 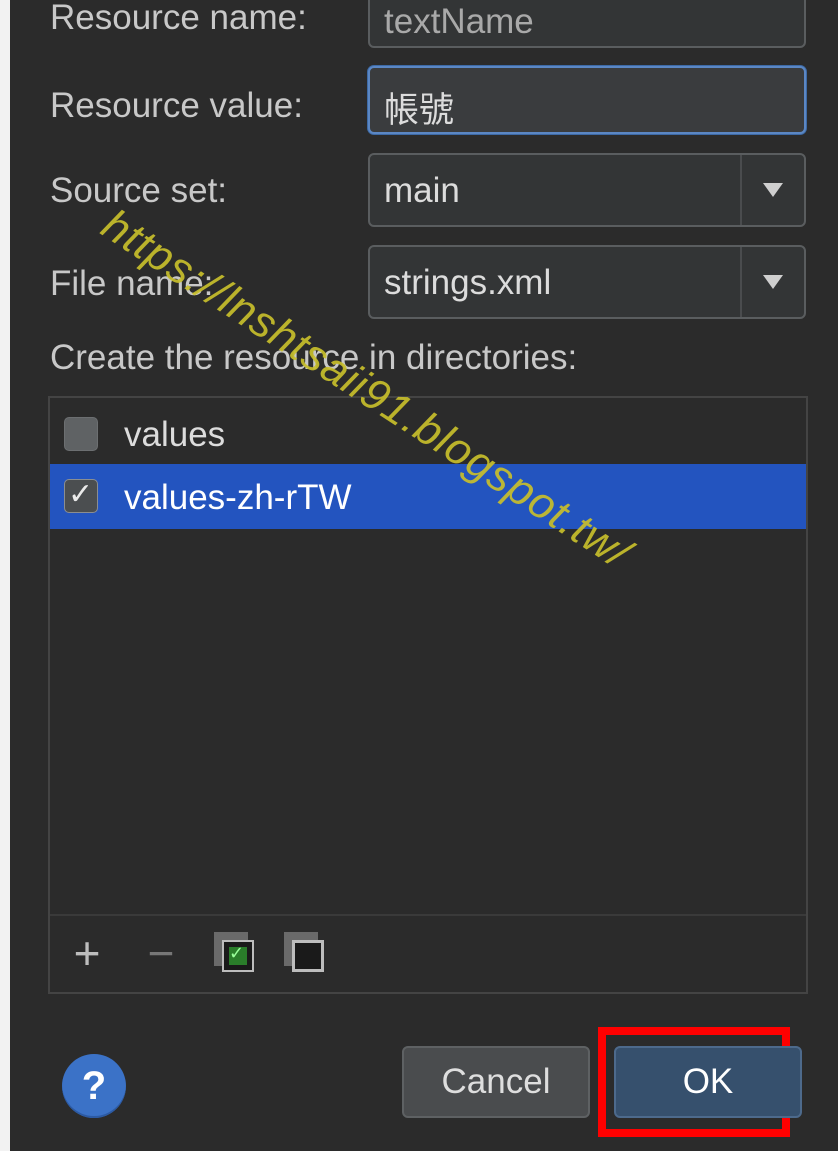 I want to click on source-set-label: Source set:, so click(x=139, y=190).